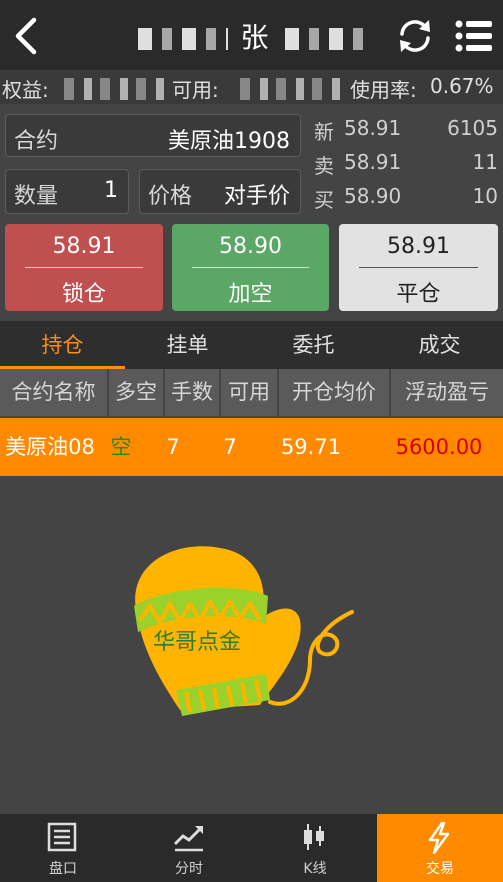 Image resolution: width=503 pixels, height=882 pixels. I want to click on cell-contract-name: 美原油08, so click(50, 447).